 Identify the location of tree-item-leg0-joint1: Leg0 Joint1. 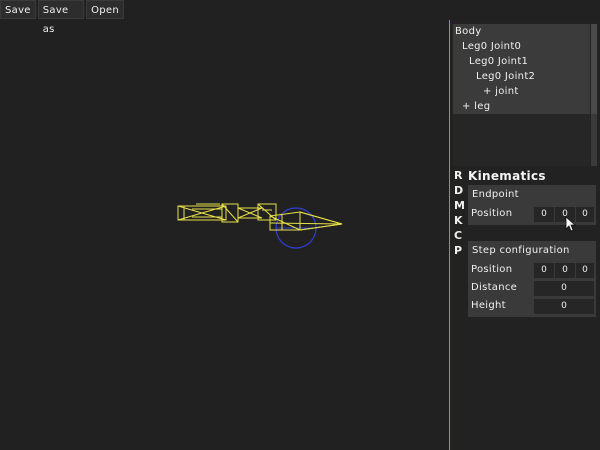
(498, 62).